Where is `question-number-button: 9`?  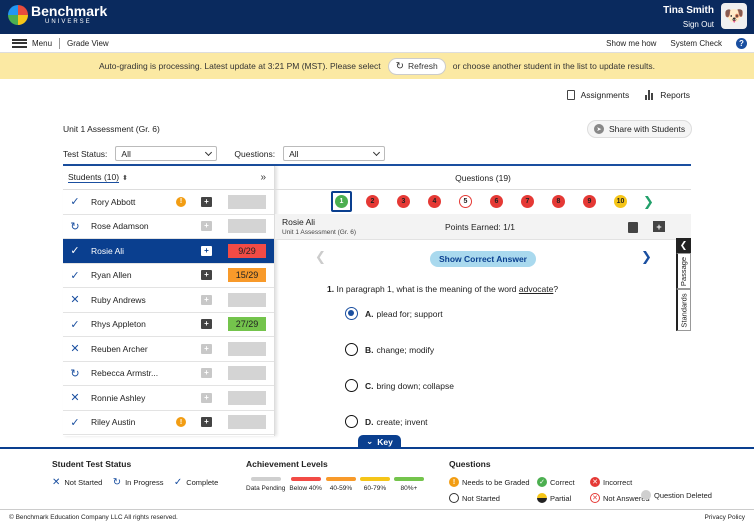
question-number-button: 9 is located at coordinates (589, 201).